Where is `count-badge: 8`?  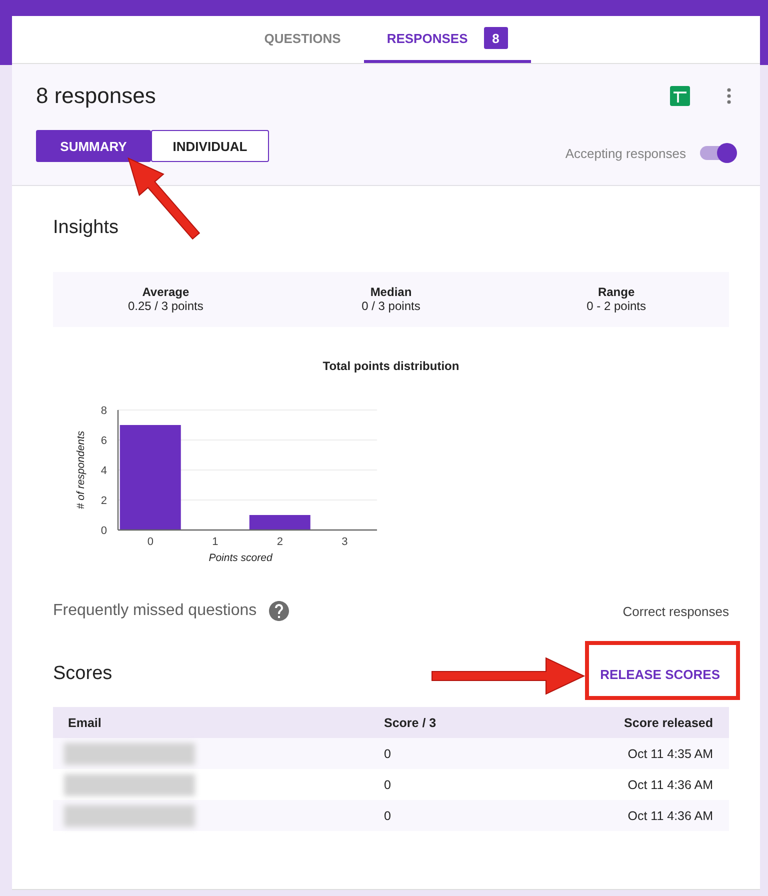 count-badge: 8 is located at coordinates (496, 38).